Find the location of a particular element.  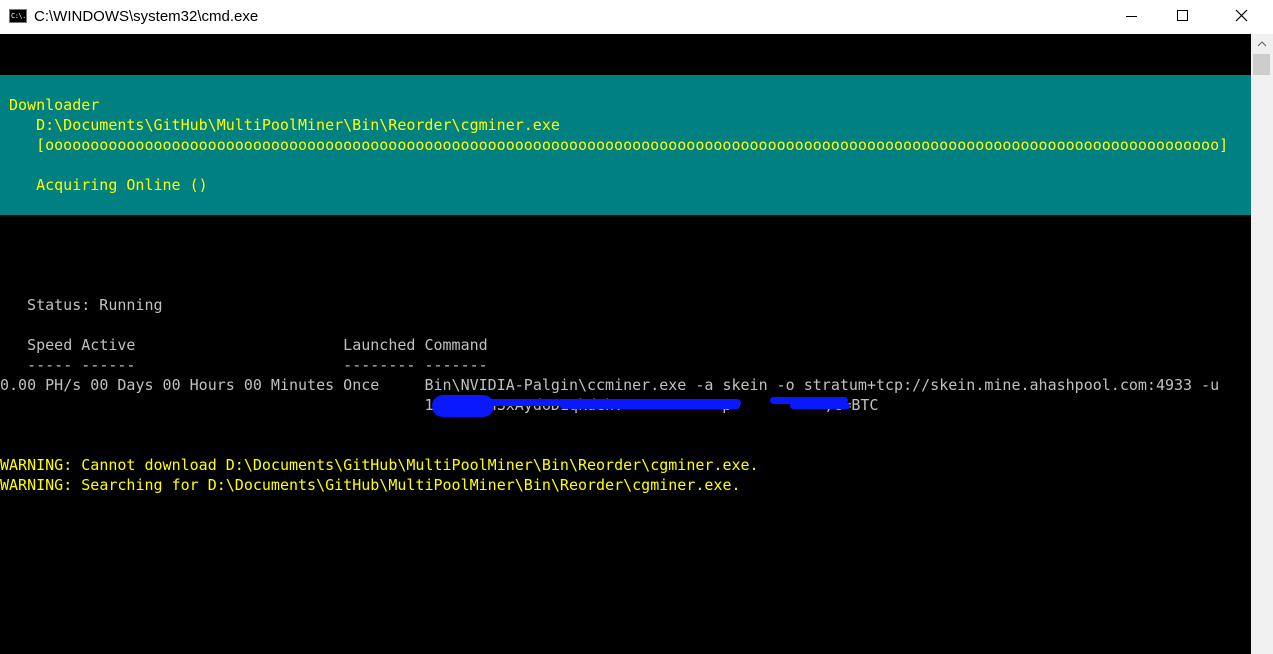

close-button is located at coordinates (1241, 17).